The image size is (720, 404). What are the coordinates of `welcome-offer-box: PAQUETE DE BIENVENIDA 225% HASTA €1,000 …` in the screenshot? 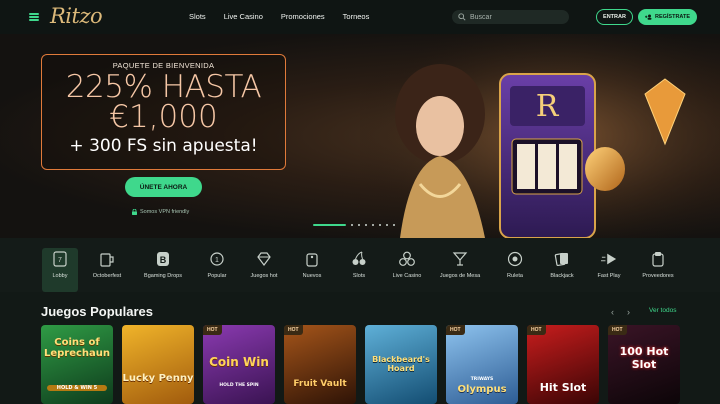 It's located at (163, 112).